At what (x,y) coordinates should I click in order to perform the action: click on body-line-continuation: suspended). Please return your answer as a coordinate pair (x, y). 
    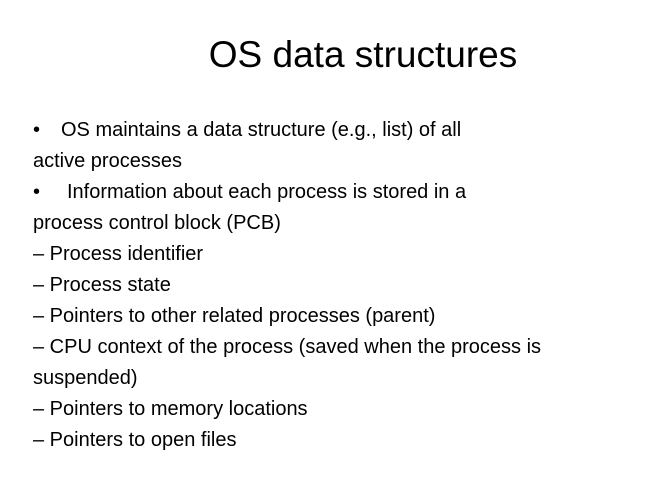
    Looking at the image, I should click on (340, 378).